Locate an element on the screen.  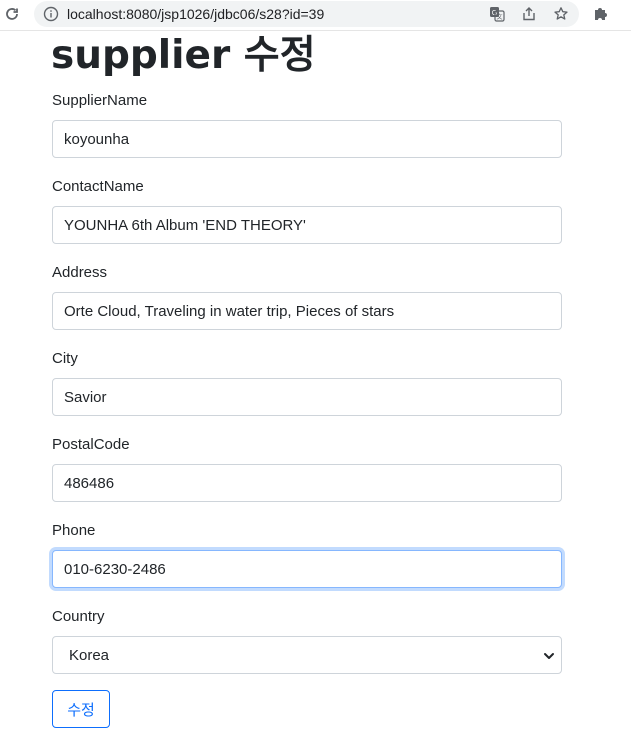
svg-text: 文 is located at coordinates (499, 17).